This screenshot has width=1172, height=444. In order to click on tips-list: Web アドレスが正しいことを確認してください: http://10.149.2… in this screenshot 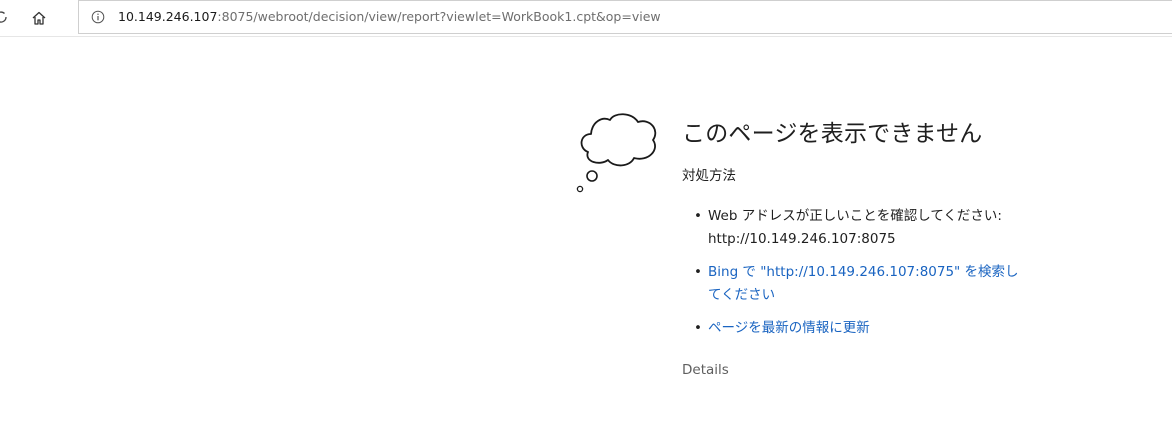, I will do `click(852, 272)`.